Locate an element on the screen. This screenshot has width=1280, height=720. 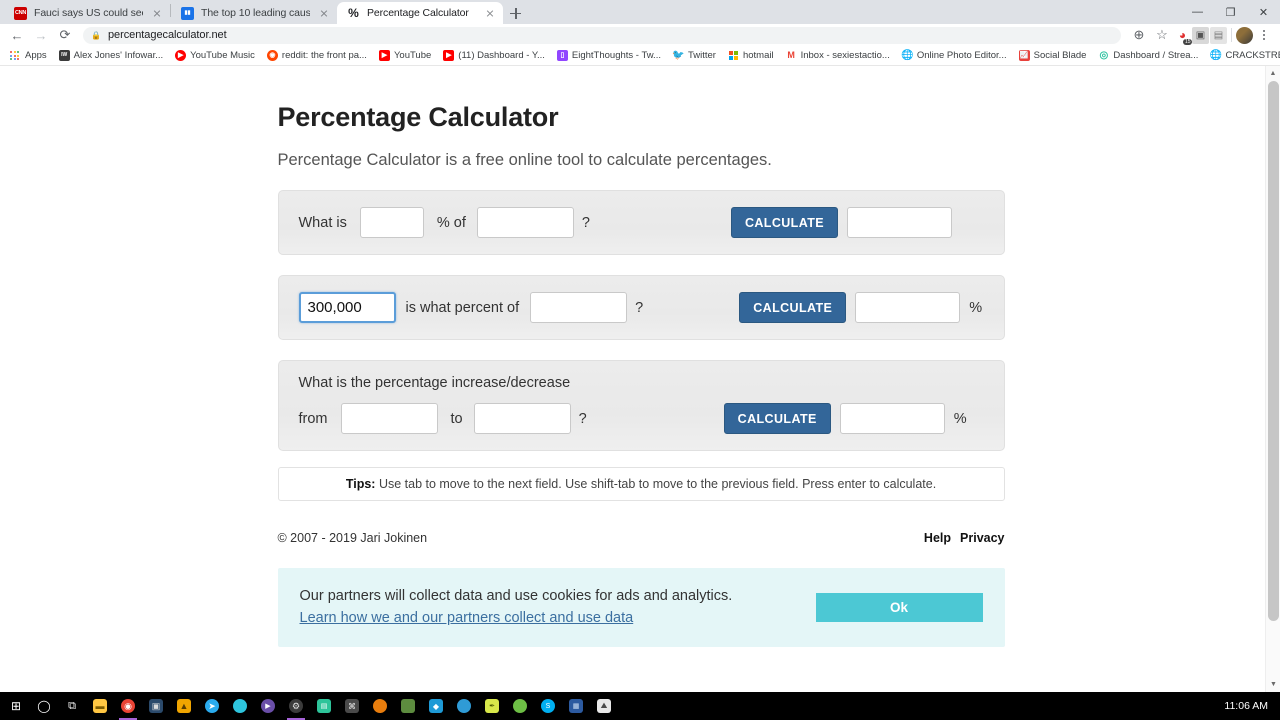
minecraft-icon is located at coordinates (408, 706).